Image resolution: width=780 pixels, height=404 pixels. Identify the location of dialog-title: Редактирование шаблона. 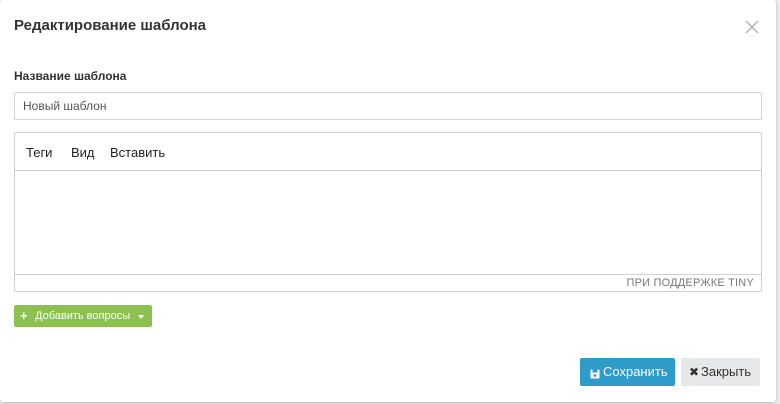
(110, 25).